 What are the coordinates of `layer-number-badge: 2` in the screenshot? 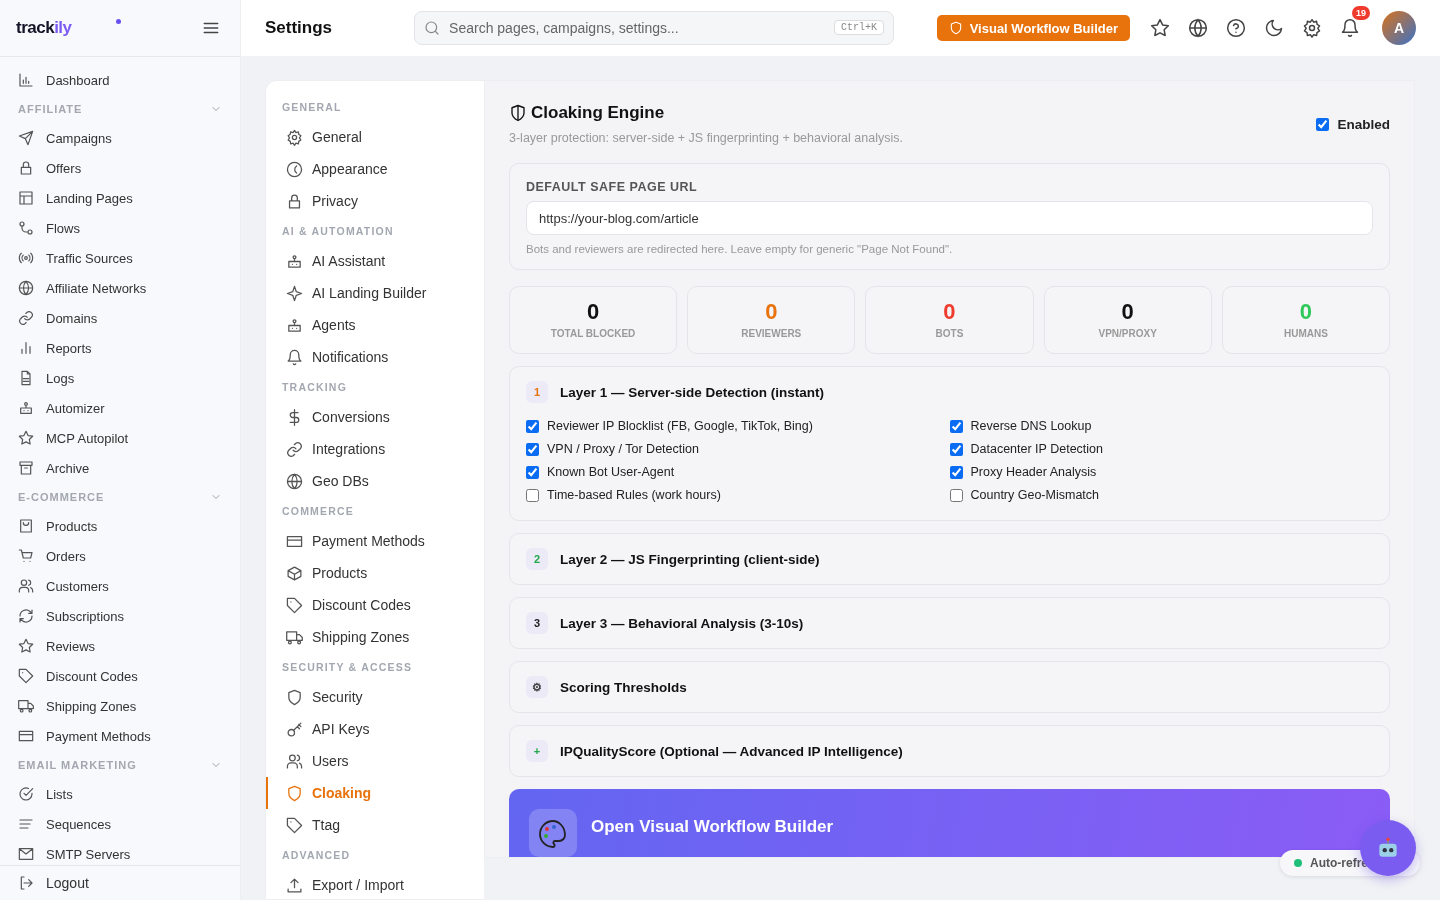 It's located at (537, 559).